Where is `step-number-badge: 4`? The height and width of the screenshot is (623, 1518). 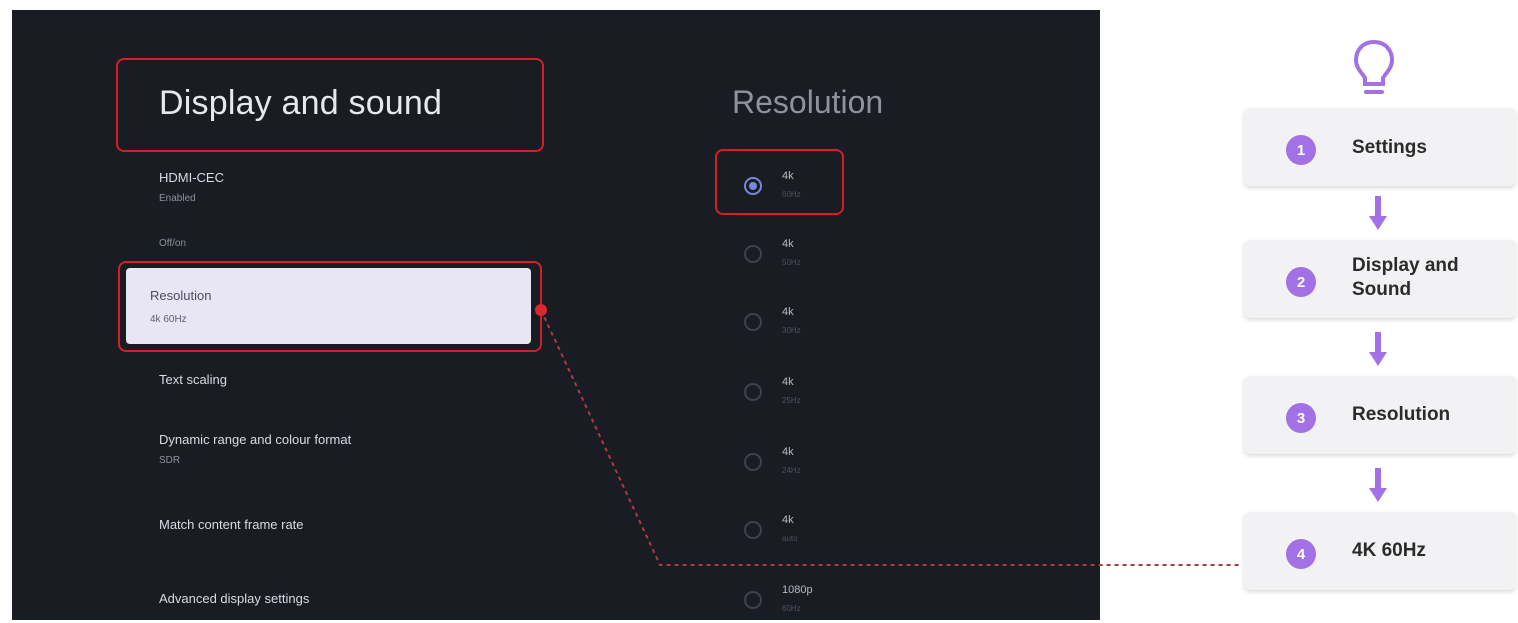 step-number-badge: 4 is located at coordinates (1301, 554).